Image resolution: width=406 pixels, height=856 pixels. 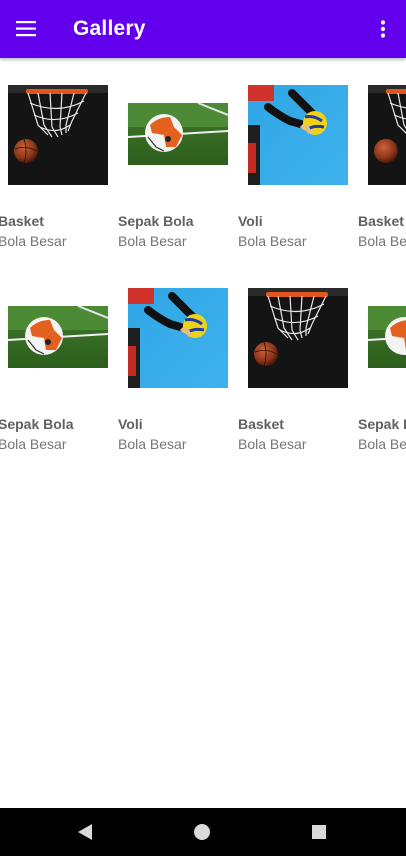 I want to click on system-nav-bar, so click(x=203, y=832).